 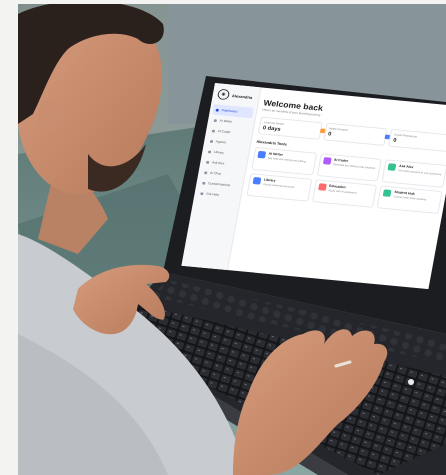 What do you see at coordinates (409, 199) in the screenshot?
I see `tool-card-student-hub: Student Hub Connect with other students` at bounding box center [409, 199].